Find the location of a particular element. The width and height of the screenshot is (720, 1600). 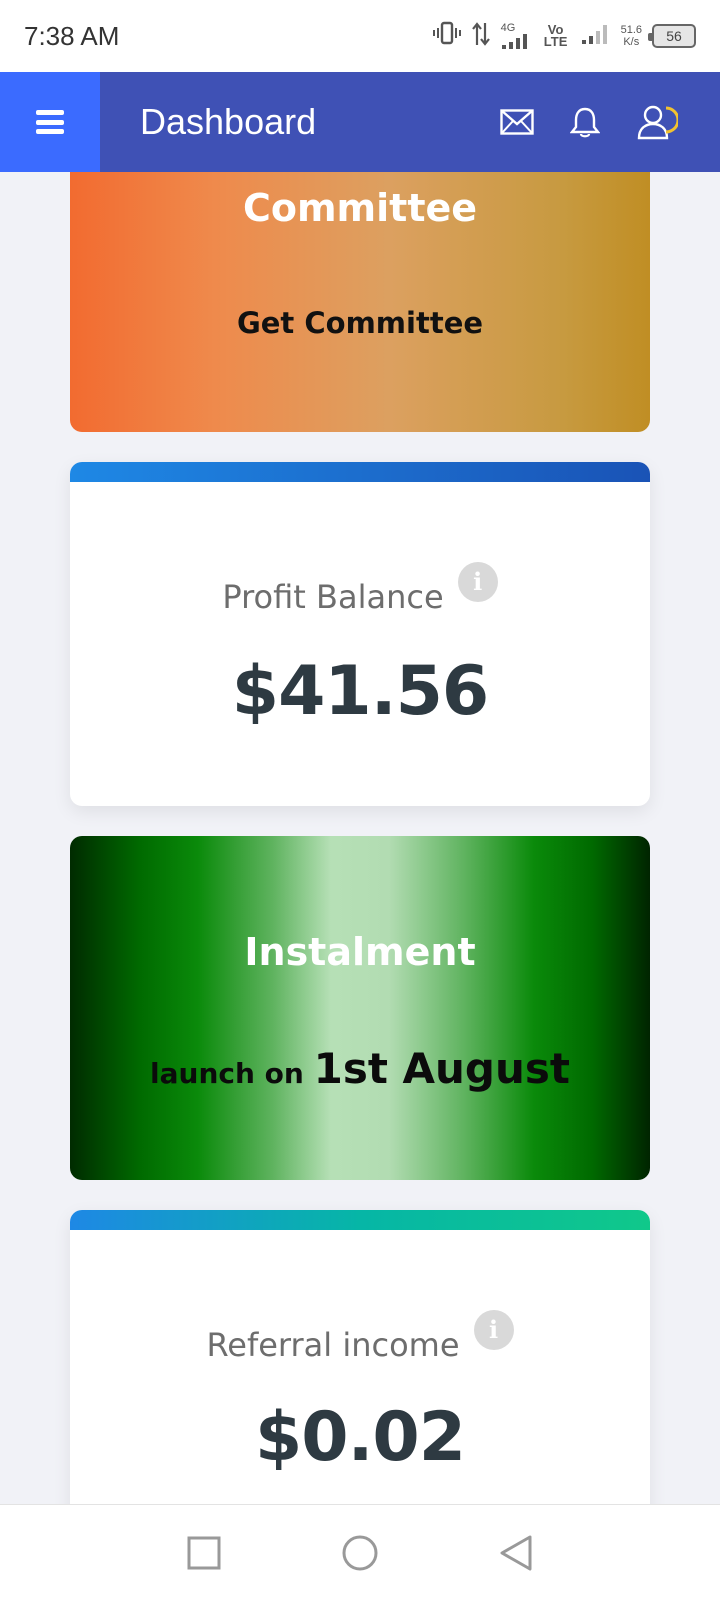

page-title: Dashboard is located at coordinates (228, 121).